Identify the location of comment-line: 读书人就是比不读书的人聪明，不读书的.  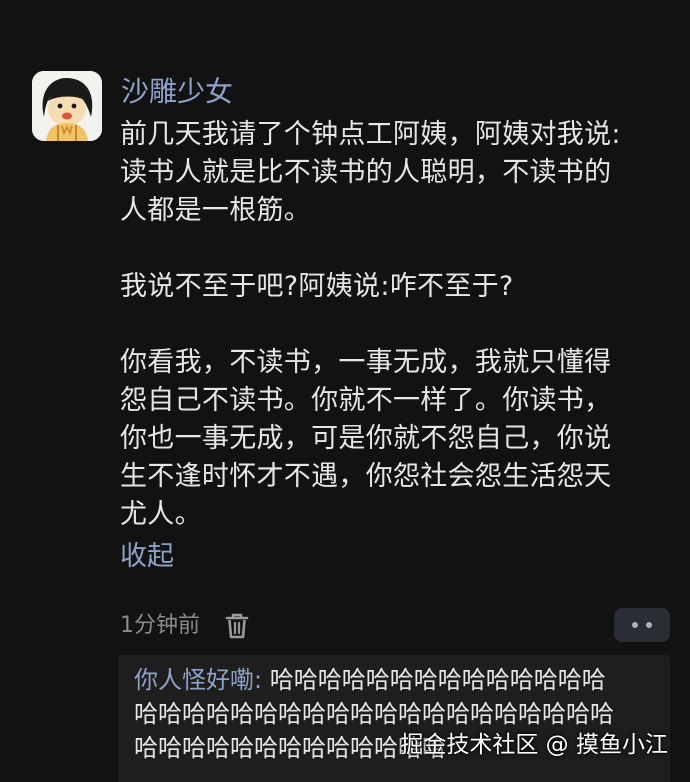
(366, 172).